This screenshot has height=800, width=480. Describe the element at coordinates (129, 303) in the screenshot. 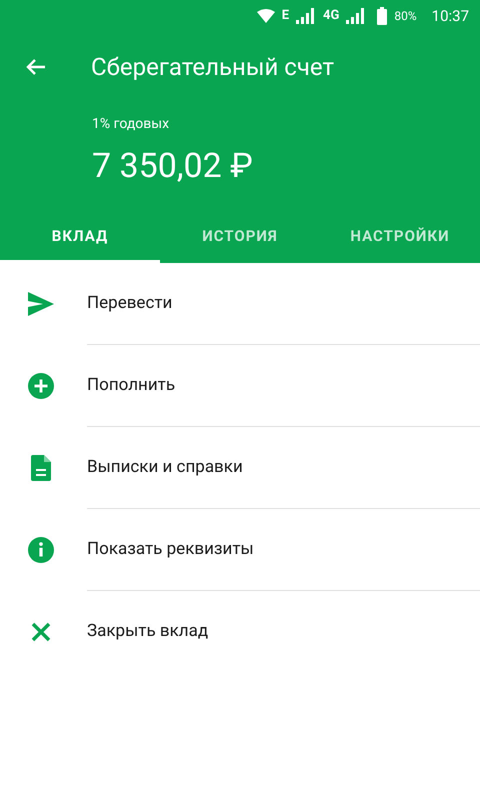

I see `menu-item: Перевести` at that location.